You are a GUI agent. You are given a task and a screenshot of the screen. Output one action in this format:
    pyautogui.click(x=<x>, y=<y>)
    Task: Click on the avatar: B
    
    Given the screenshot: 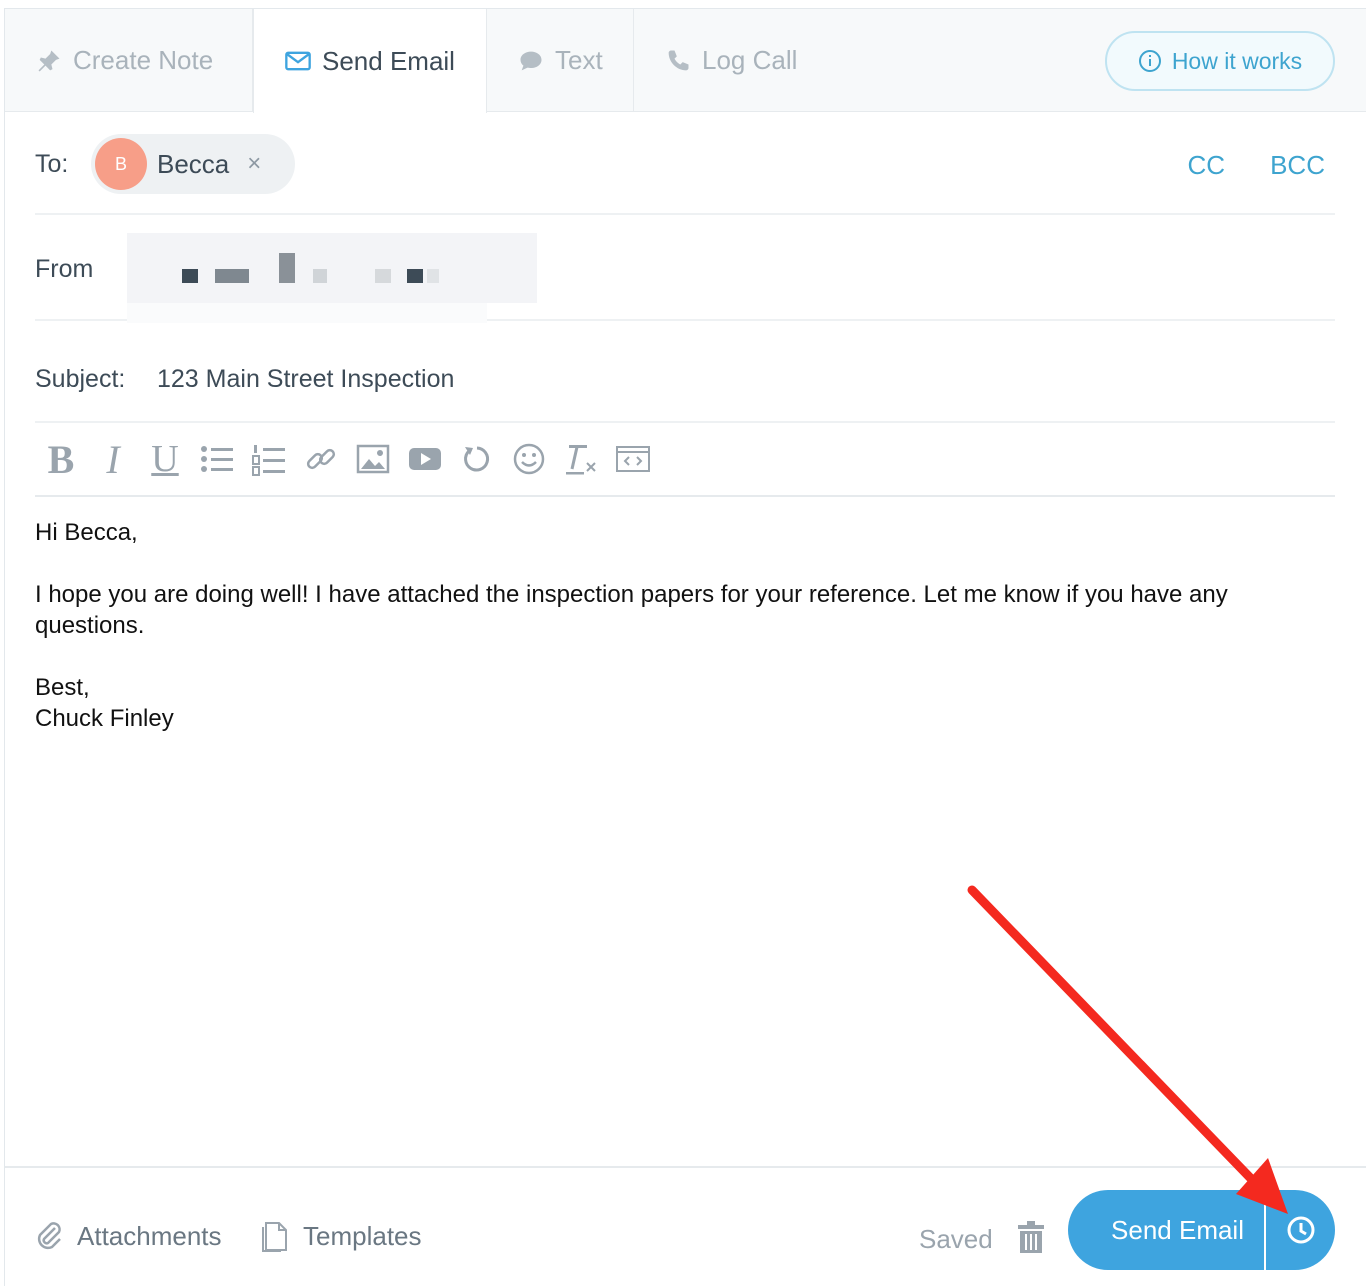 What is the action you would take?
    pyautogui.click(x=121, y=164)
    